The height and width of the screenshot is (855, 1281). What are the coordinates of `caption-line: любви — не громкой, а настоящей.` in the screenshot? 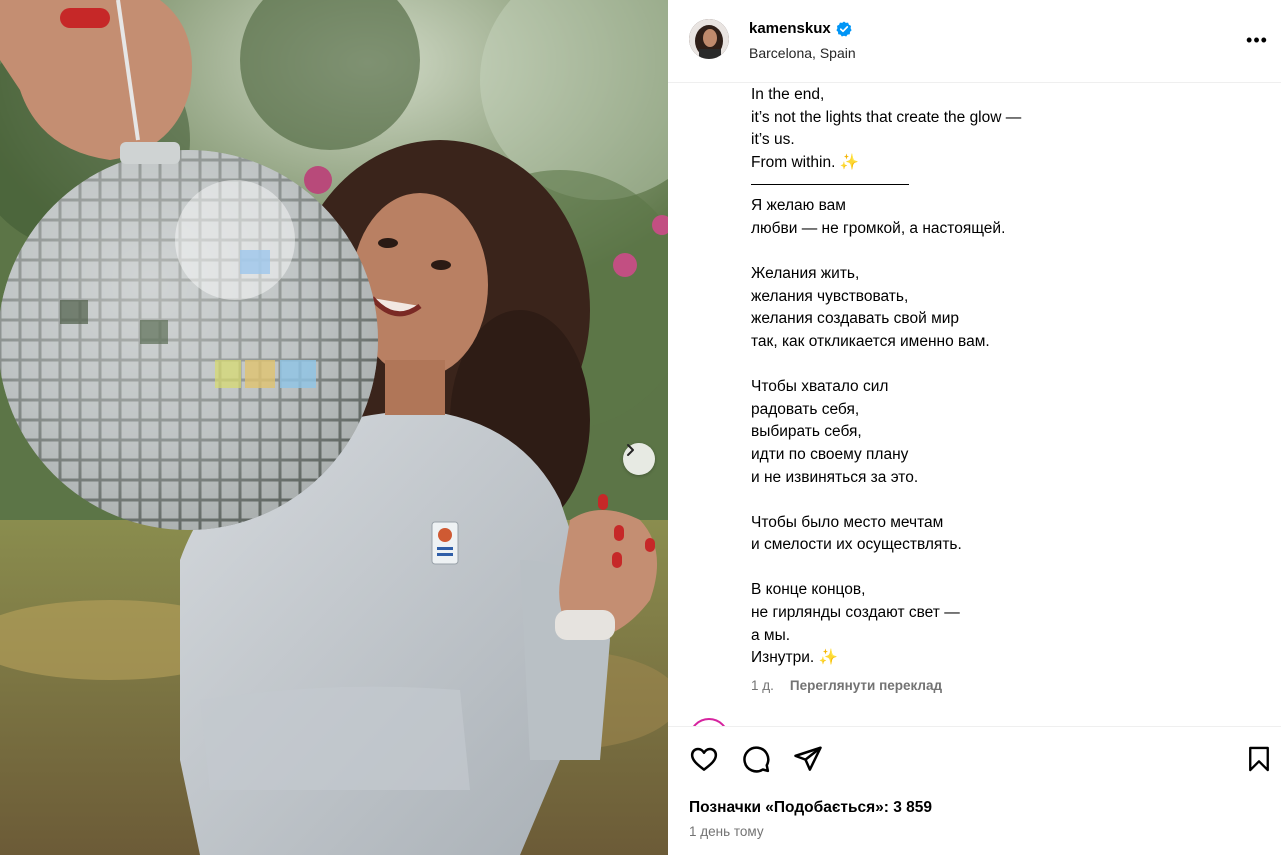 It's located at (878, 228).